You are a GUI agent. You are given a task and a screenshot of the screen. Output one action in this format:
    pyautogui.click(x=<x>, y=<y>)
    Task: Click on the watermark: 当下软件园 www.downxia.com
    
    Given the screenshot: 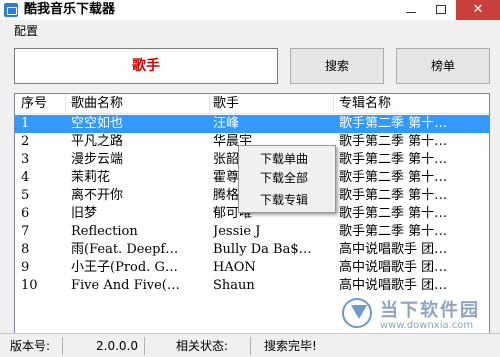 What is the action you would take?
    pyautogui.click(x=419, y=318)
    